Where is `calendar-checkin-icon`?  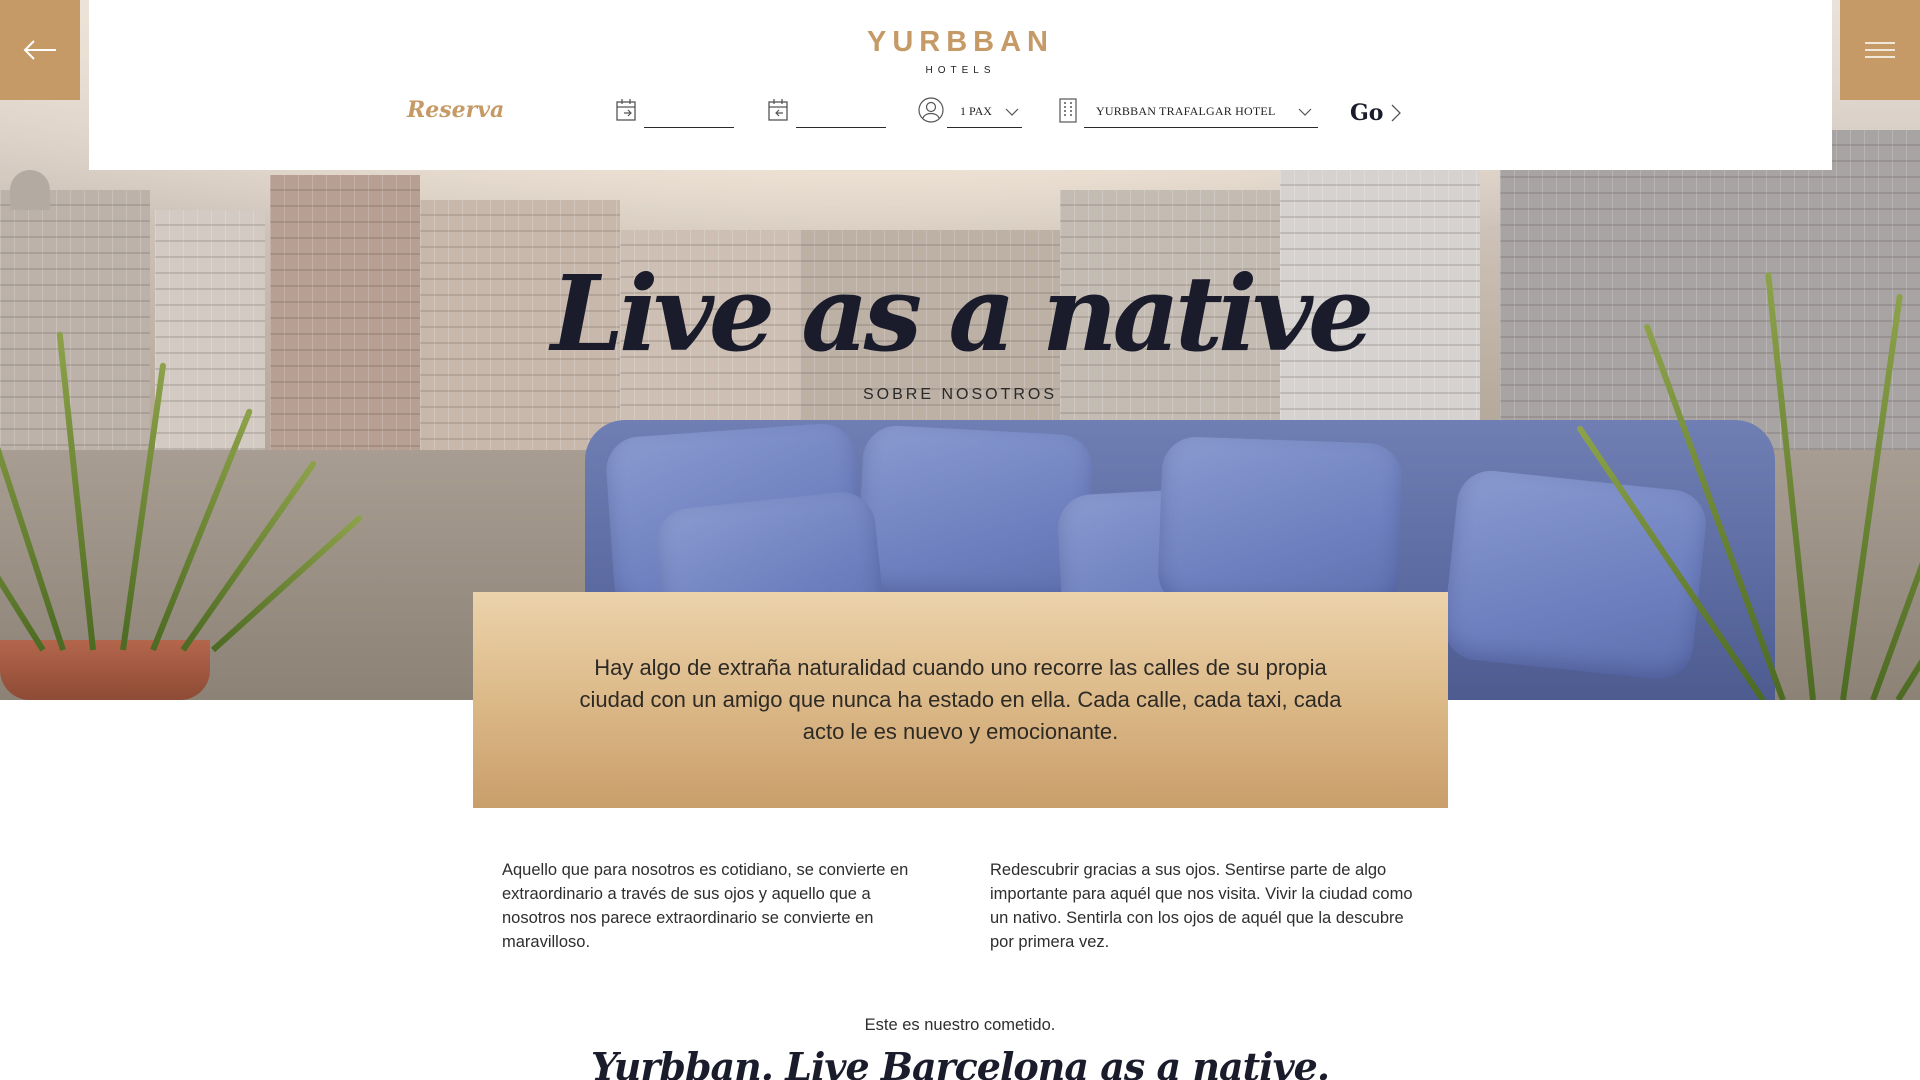
calendar-checkin-icon is located at coordinates (626, 110).